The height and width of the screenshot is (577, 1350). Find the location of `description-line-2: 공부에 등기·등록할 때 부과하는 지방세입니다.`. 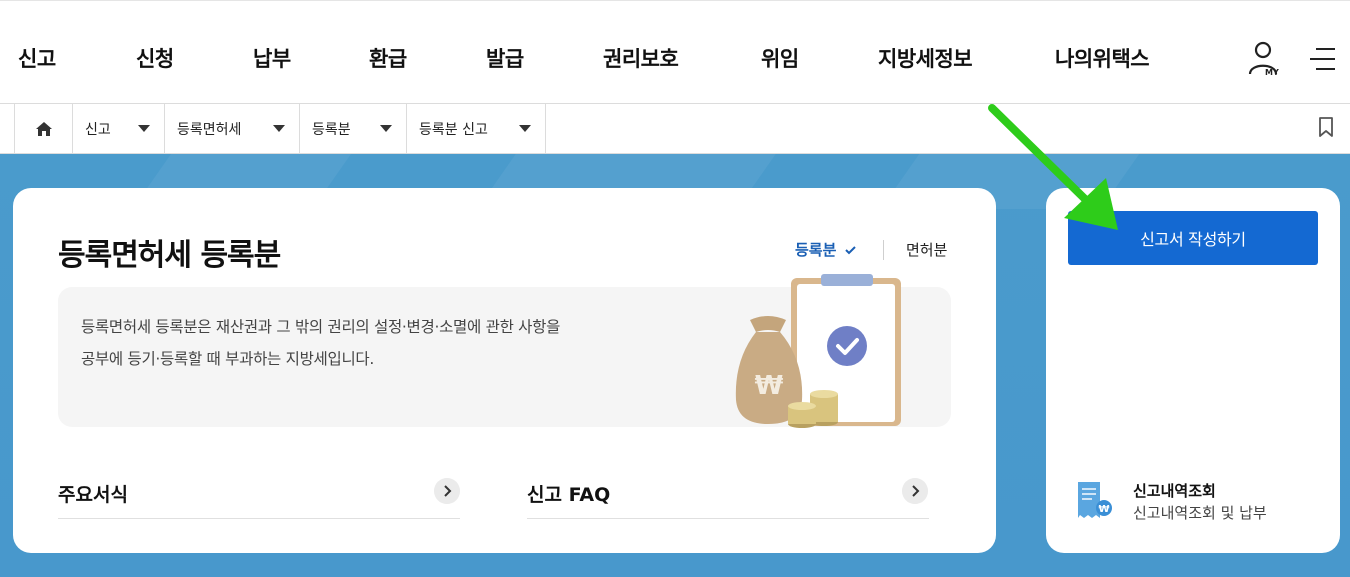

description-line-2: 공부에 등기·등록할 때 부과하는 지방세입니다. is located at coordinates (228, 359).